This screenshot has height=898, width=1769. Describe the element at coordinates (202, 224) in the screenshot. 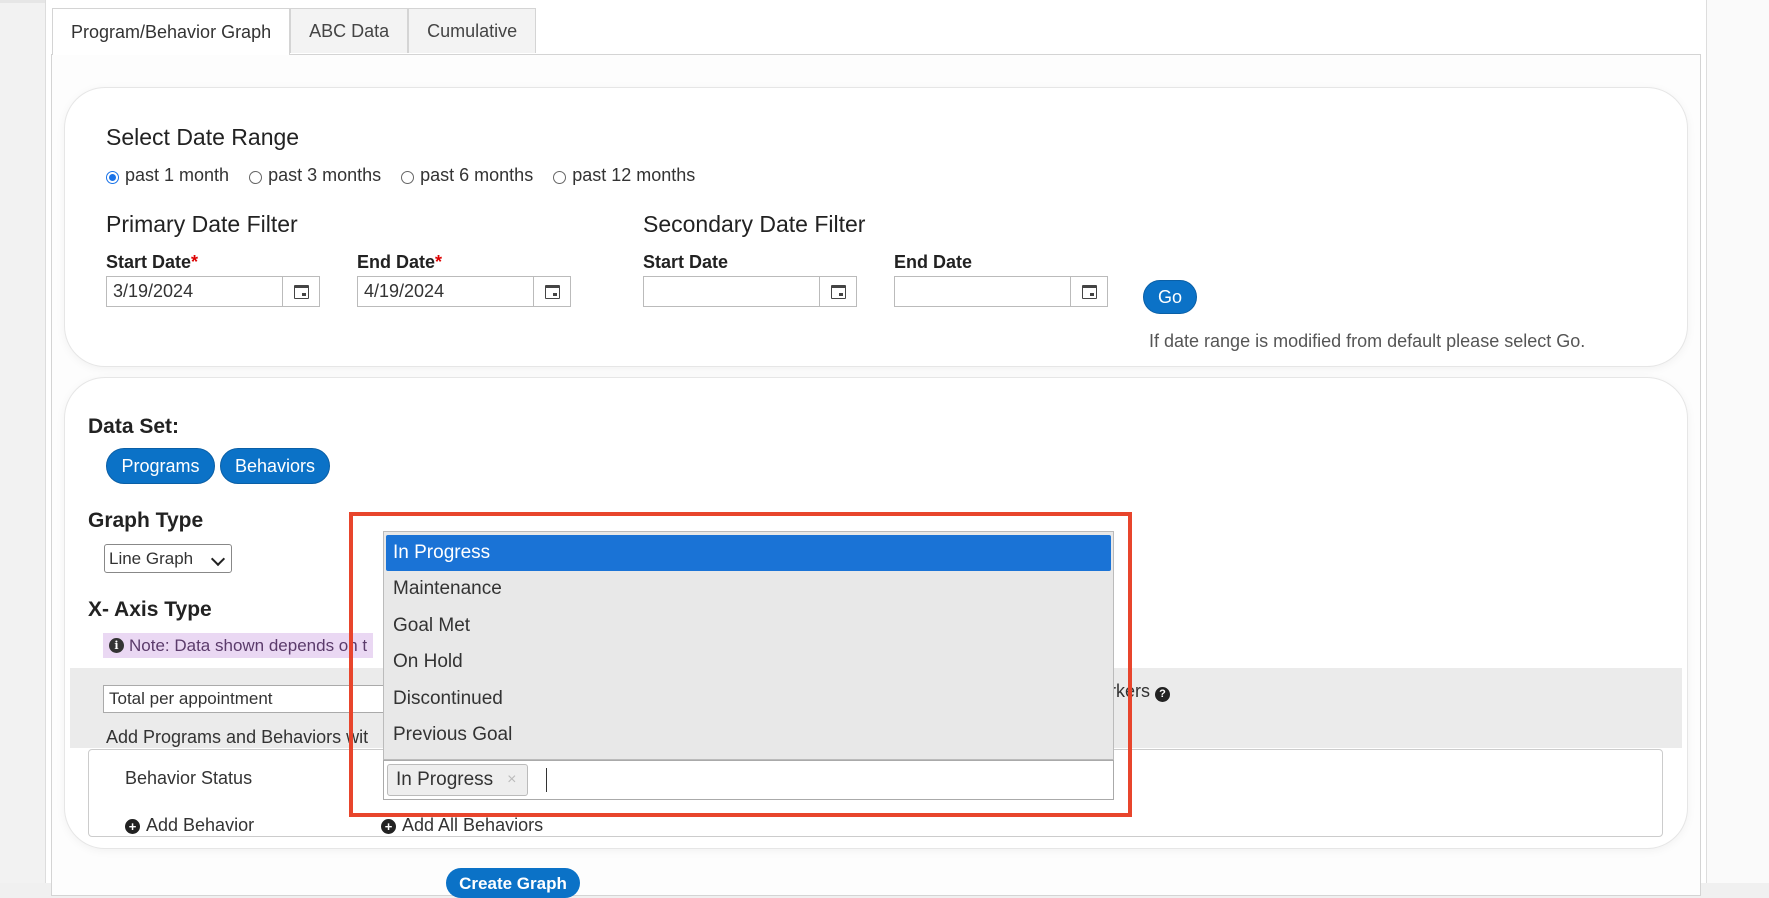

I see `primary-filter-title: Primary Date Filter` at that location.